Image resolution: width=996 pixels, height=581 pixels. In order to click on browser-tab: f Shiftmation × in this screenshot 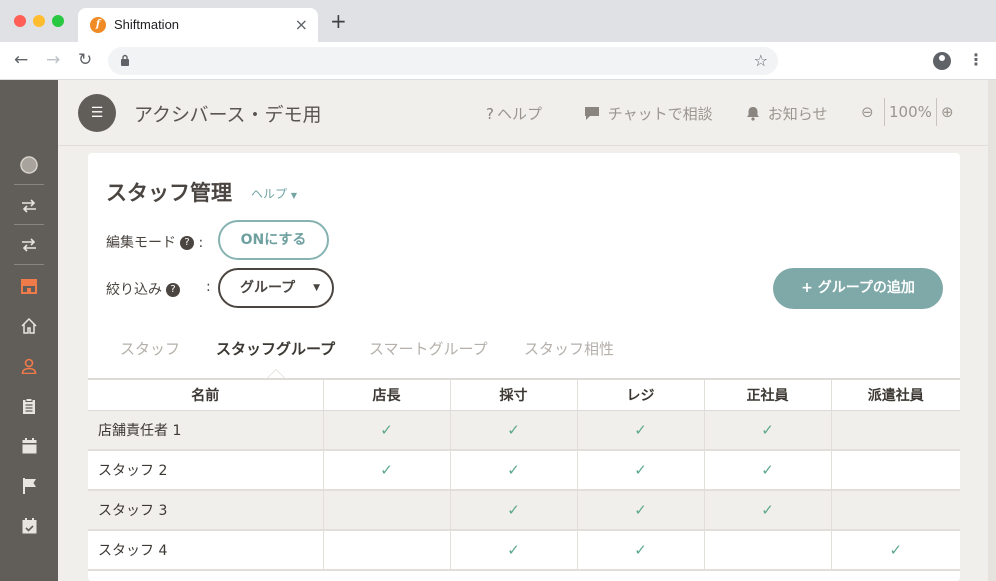, I will do `click(198, 25)`.